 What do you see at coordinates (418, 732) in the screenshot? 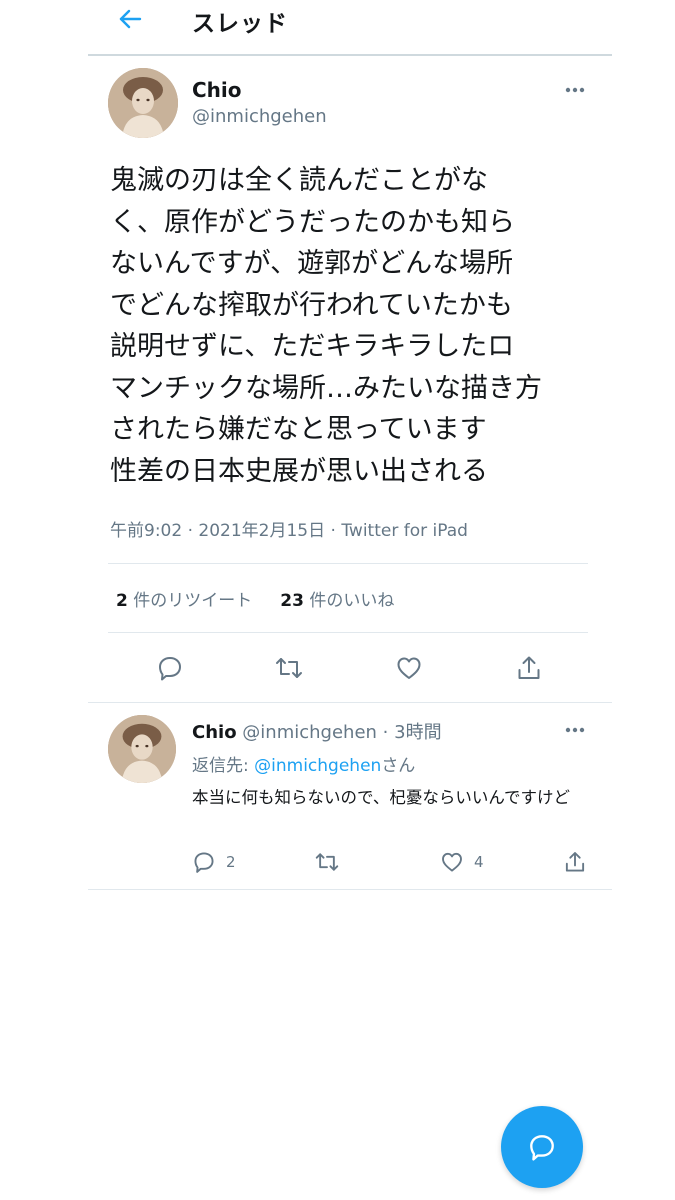
I see `reply-time: 3時間` at bounding box center [418, 732].